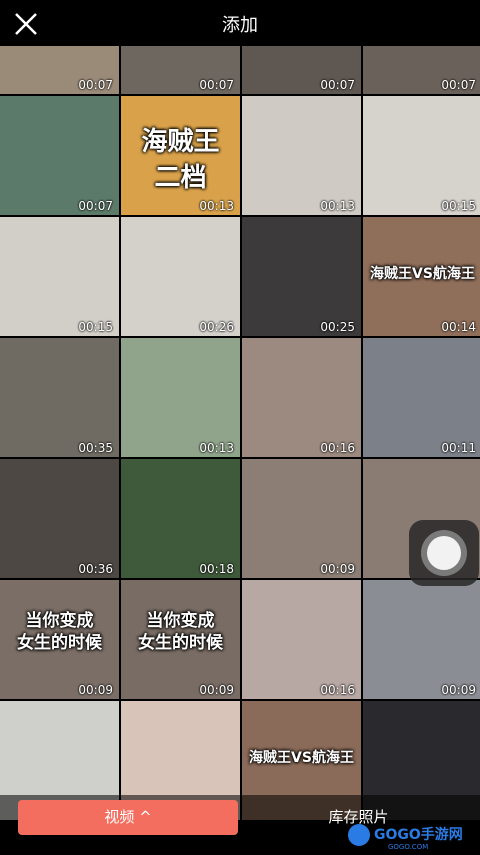 The width and height of the screenshot is (480, 855). Describe the element at coordinates (59, 518) in the screenshot. I see `media-tile: 00:36` at that location.